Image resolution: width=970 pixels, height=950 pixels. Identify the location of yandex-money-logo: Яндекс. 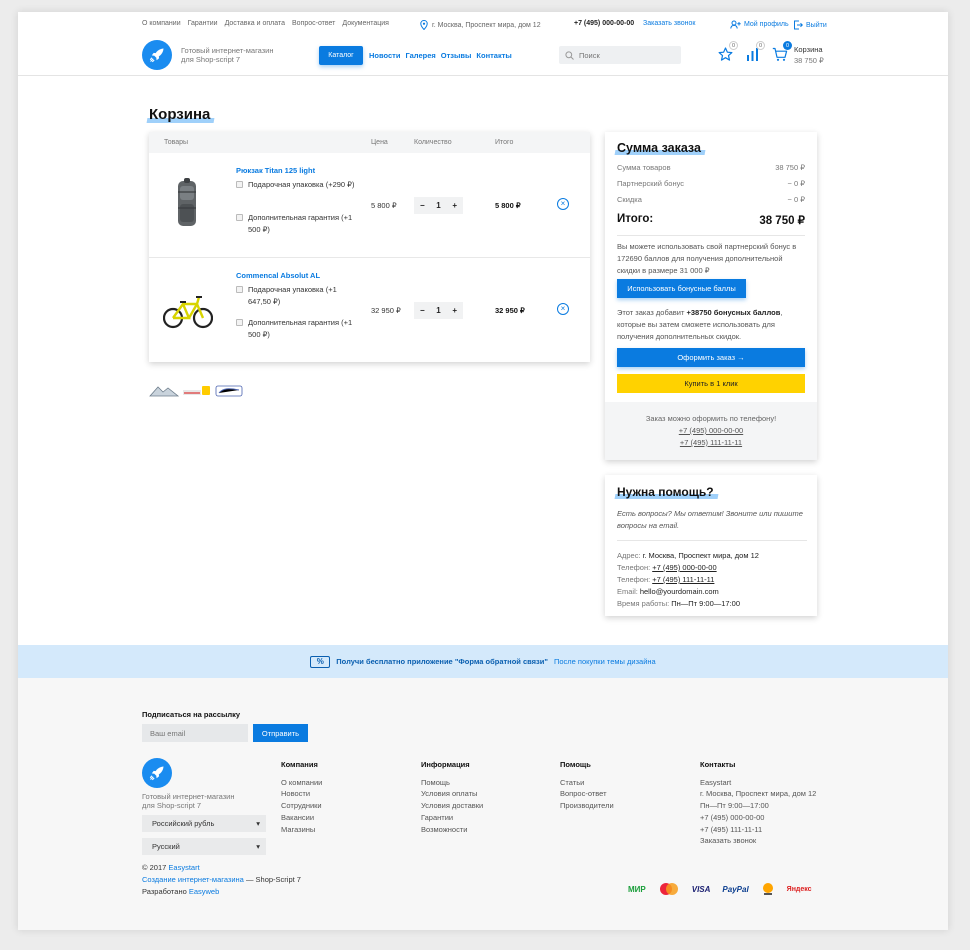
(799, 889).